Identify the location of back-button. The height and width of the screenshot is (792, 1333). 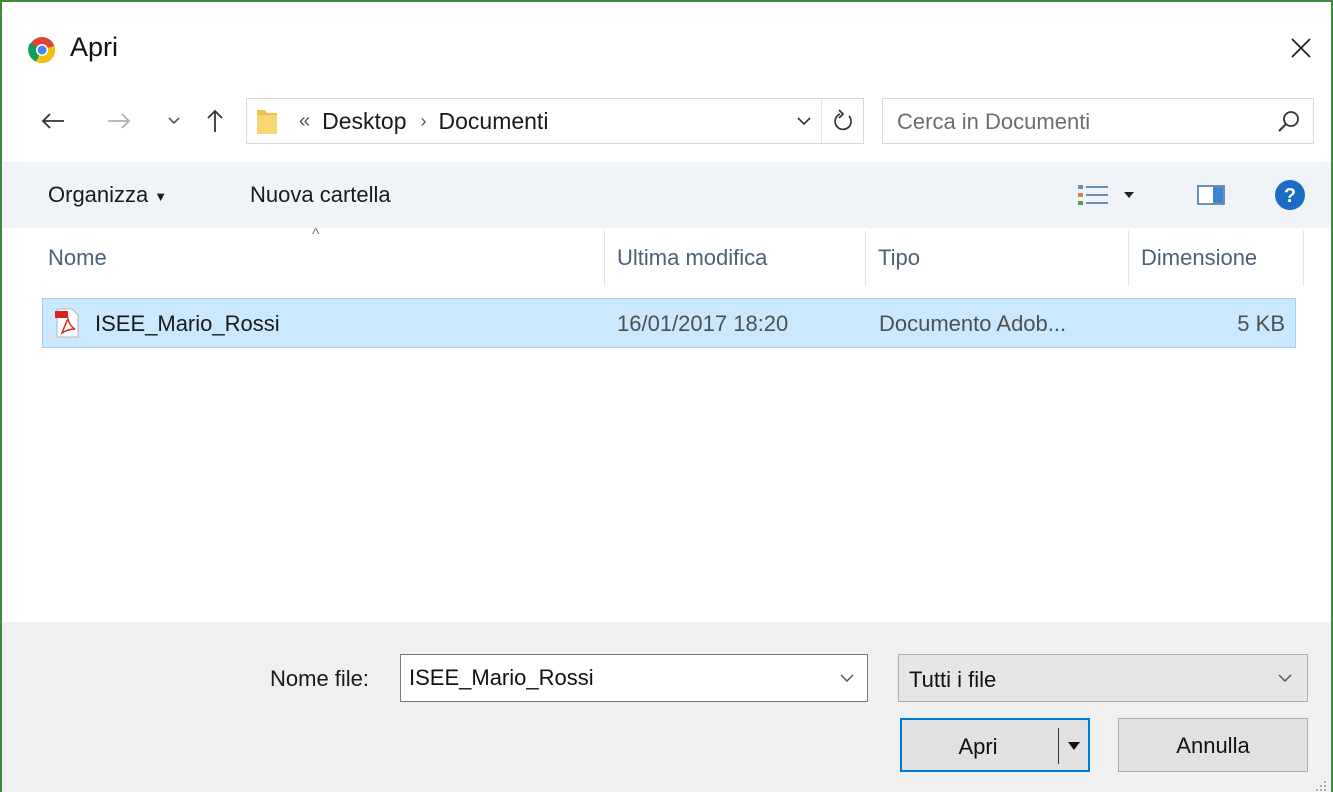
(53, 121).